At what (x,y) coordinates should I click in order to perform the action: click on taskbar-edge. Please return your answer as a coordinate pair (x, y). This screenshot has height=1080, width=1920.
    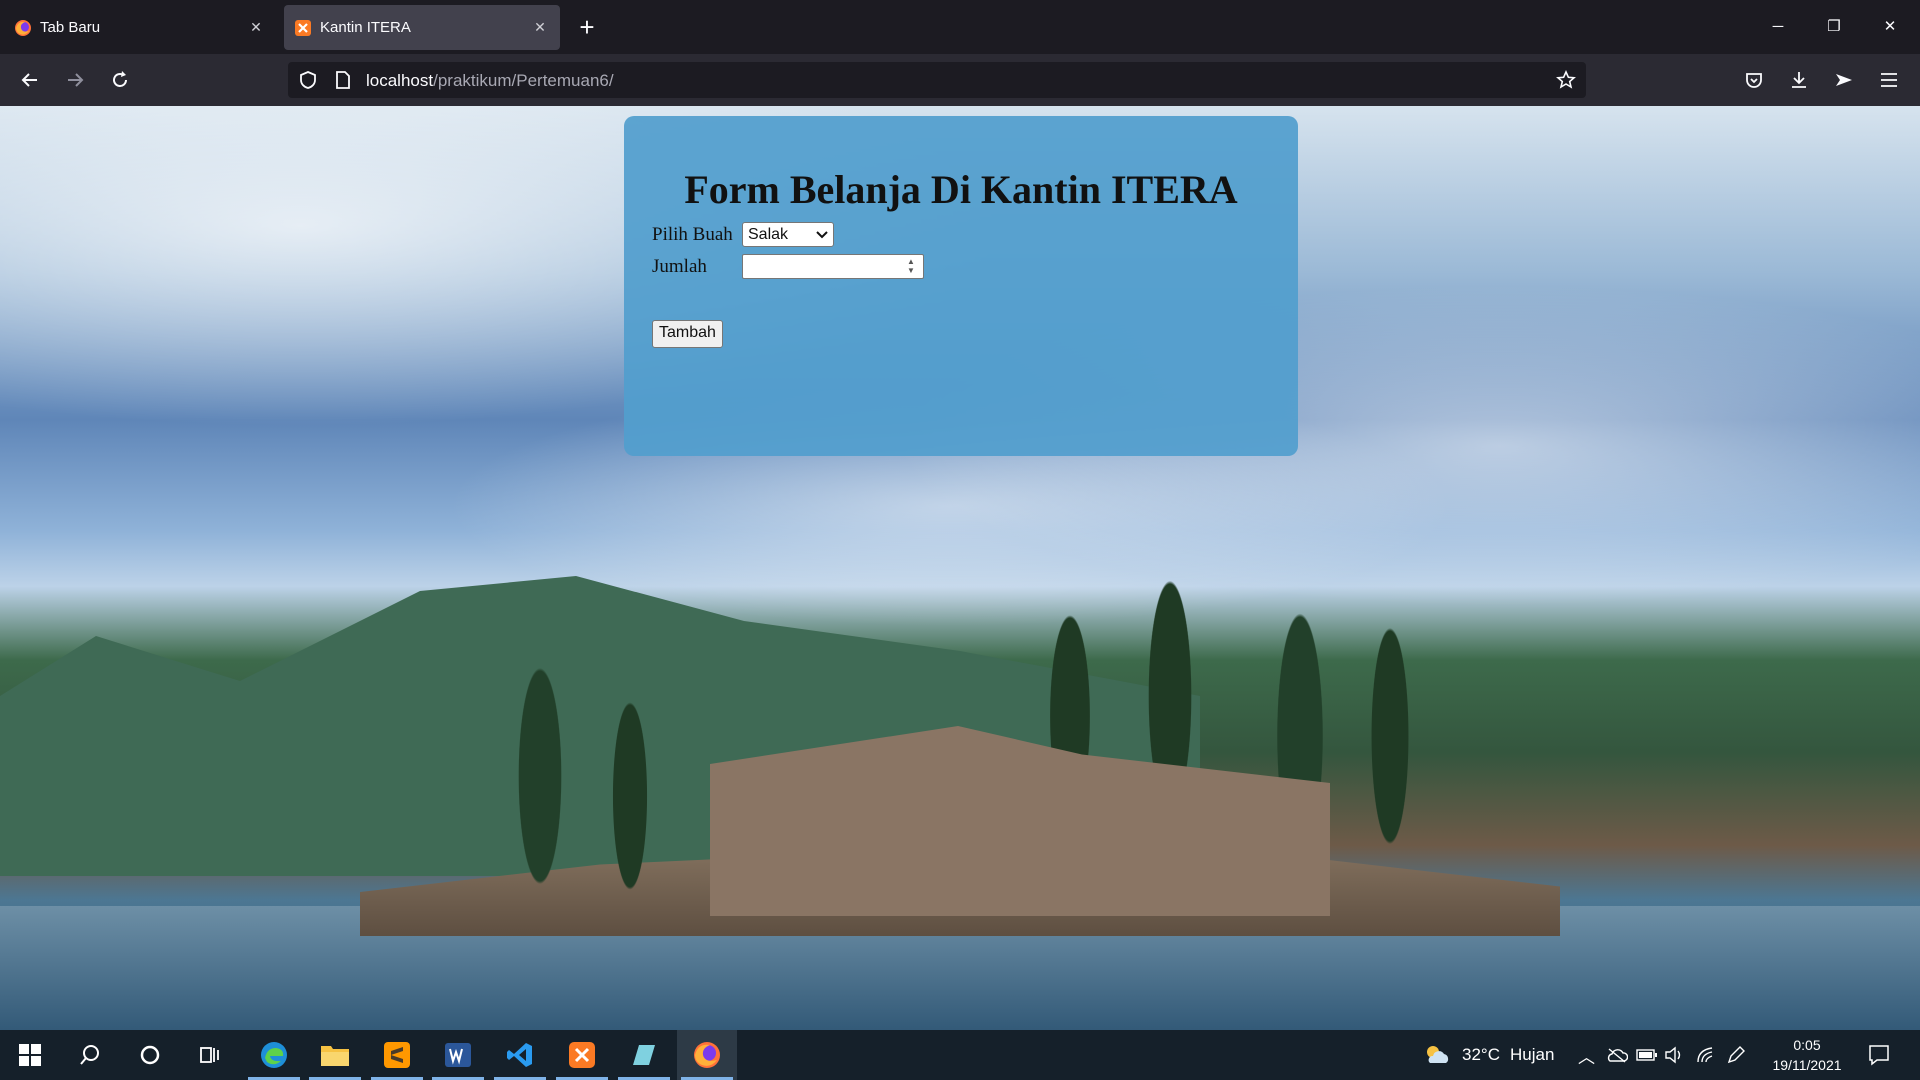
    Looking at the image, I should click on (274, 1055).